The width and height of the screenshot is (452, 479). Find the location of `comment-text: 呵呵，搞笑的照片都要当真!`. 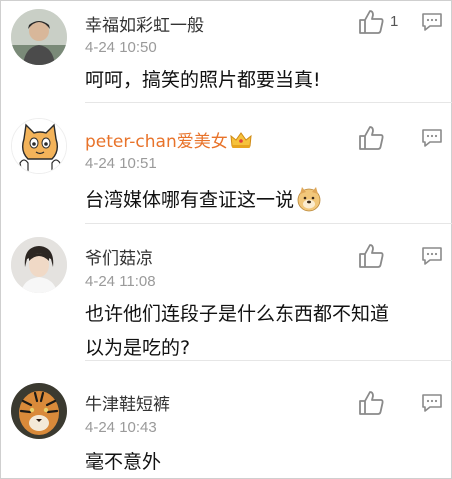

comment-text: 呵呵，搞笑的照片都要当真! is located at coordinates (203, 80).